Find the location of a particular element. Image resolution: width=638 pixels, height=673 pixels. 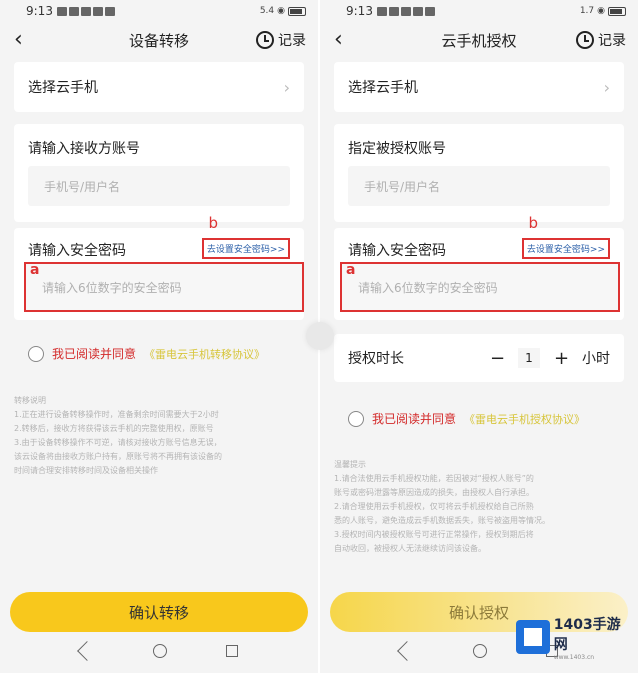

floating-ball is located at coordinates (320, 336).